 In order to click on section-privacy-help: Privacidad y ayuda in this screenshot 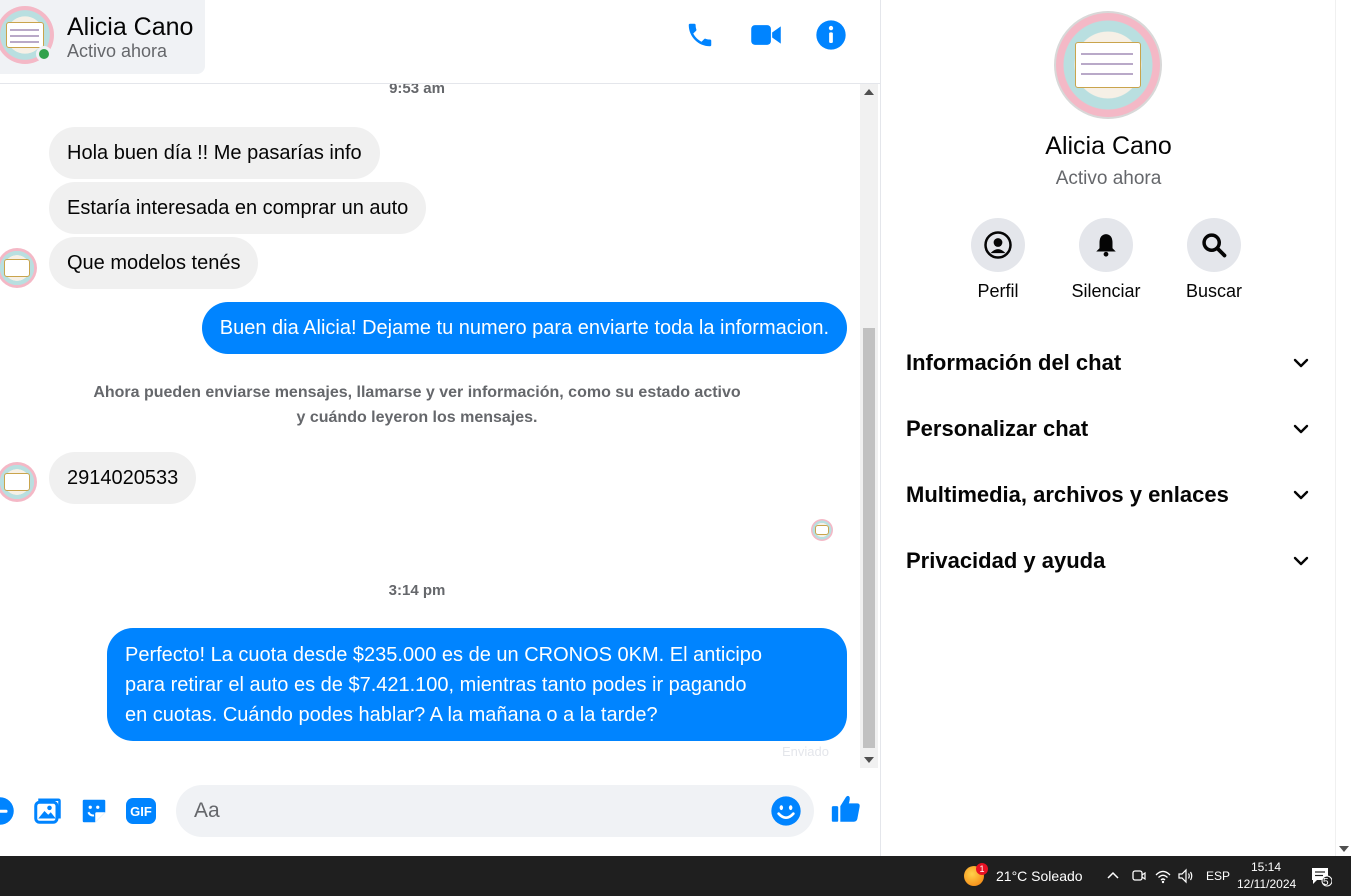, I will do `click(1111, 561)`.